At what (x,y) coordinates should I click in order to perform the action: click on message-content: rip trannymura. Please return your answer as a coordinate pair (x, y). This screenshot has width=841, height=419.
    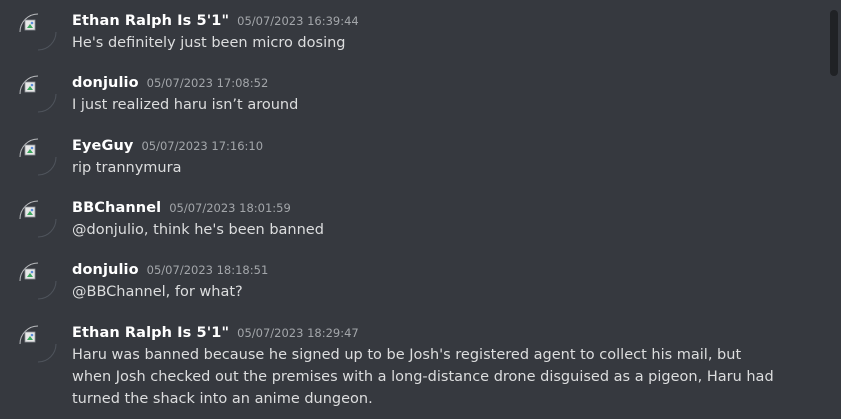
    Looking at the image, I should click on (127, 168).